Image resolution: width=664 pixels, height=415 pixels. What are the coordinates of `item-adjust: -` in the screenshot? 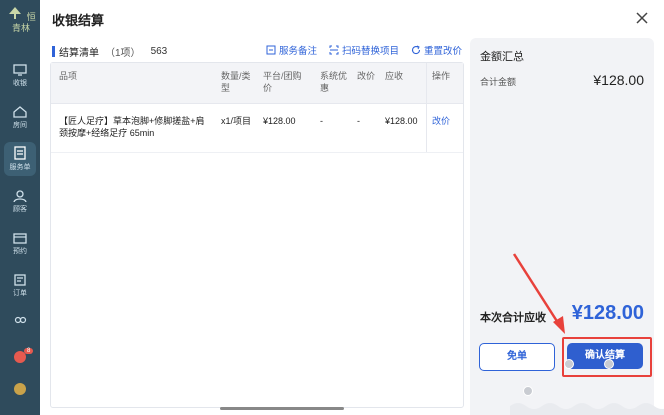 It's located at (358, 121).